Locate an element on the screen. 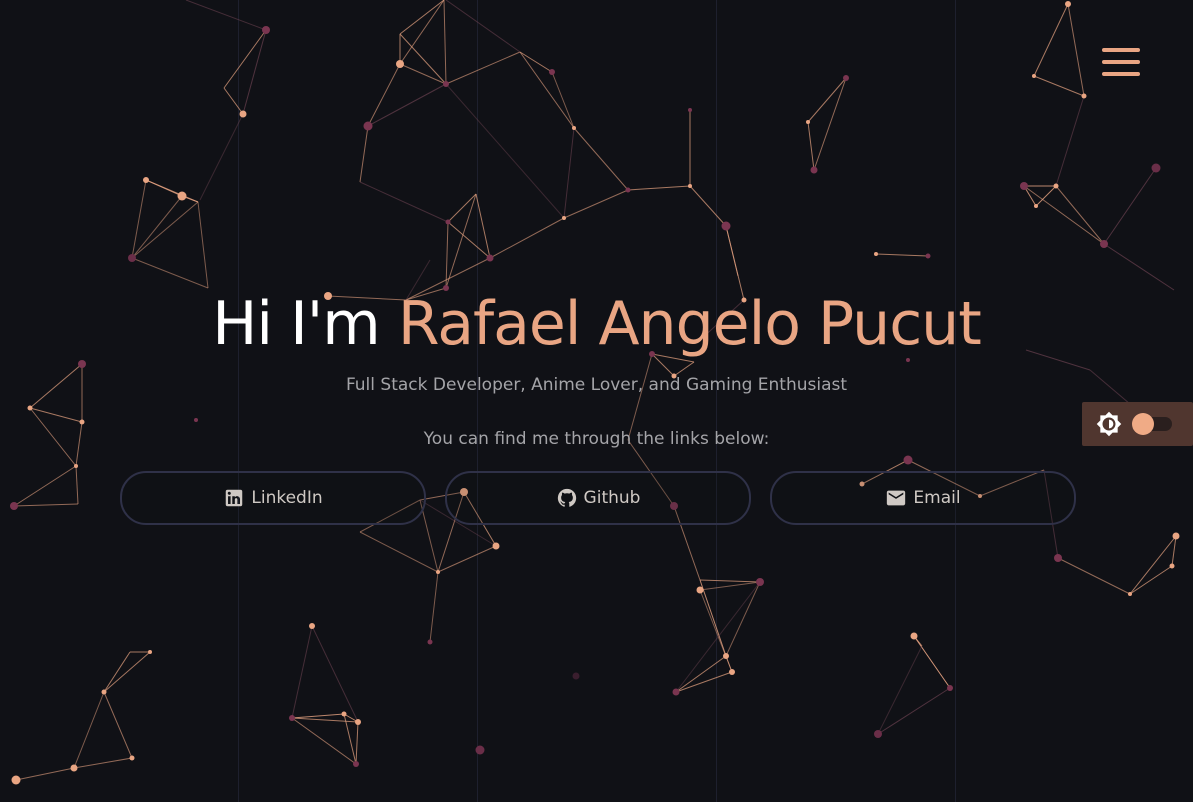 The width and height of the screenshot is (1193, 802). github-button: Github is located at coordinates (598, 498).